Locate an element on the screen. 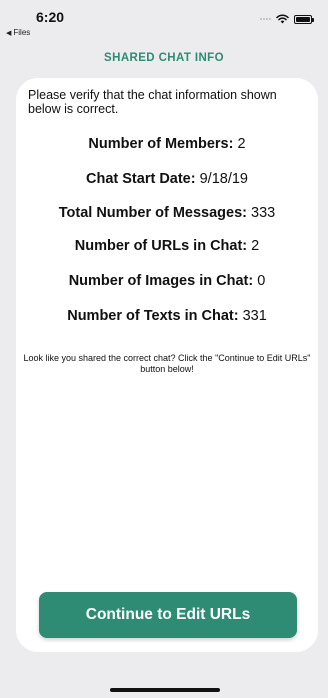  stat-urls: Number of URLs in Chat: 2 is located at coordinates (167, 246).